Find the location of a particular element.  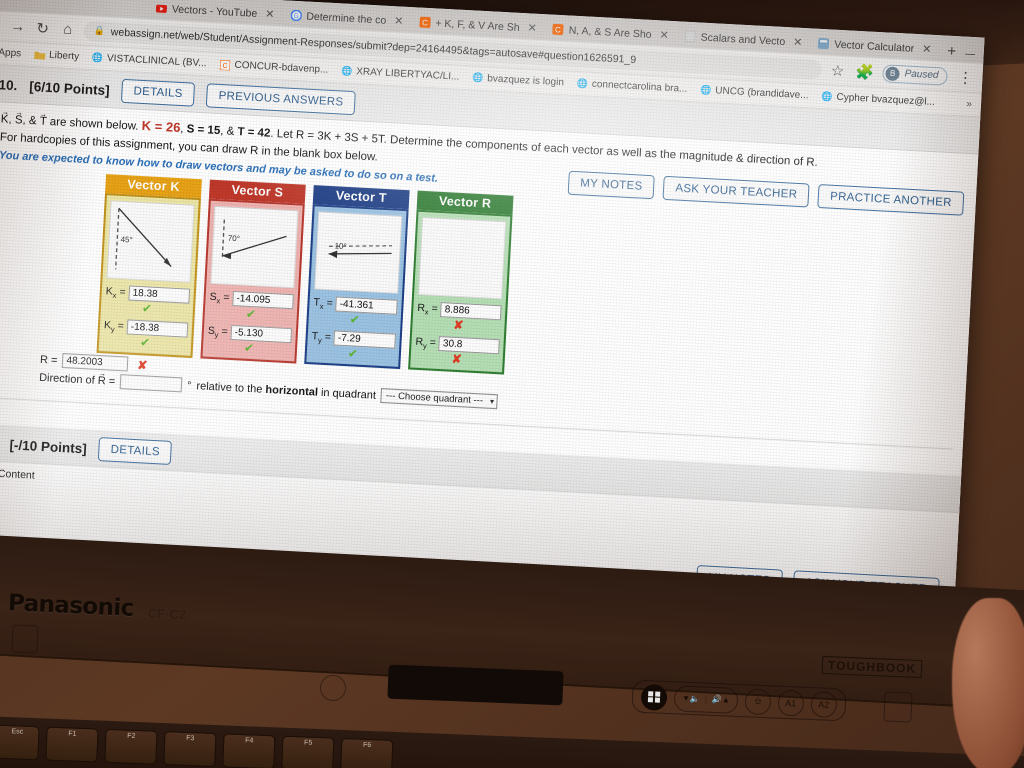

youtube-icon is located at coordinates (161, 9).